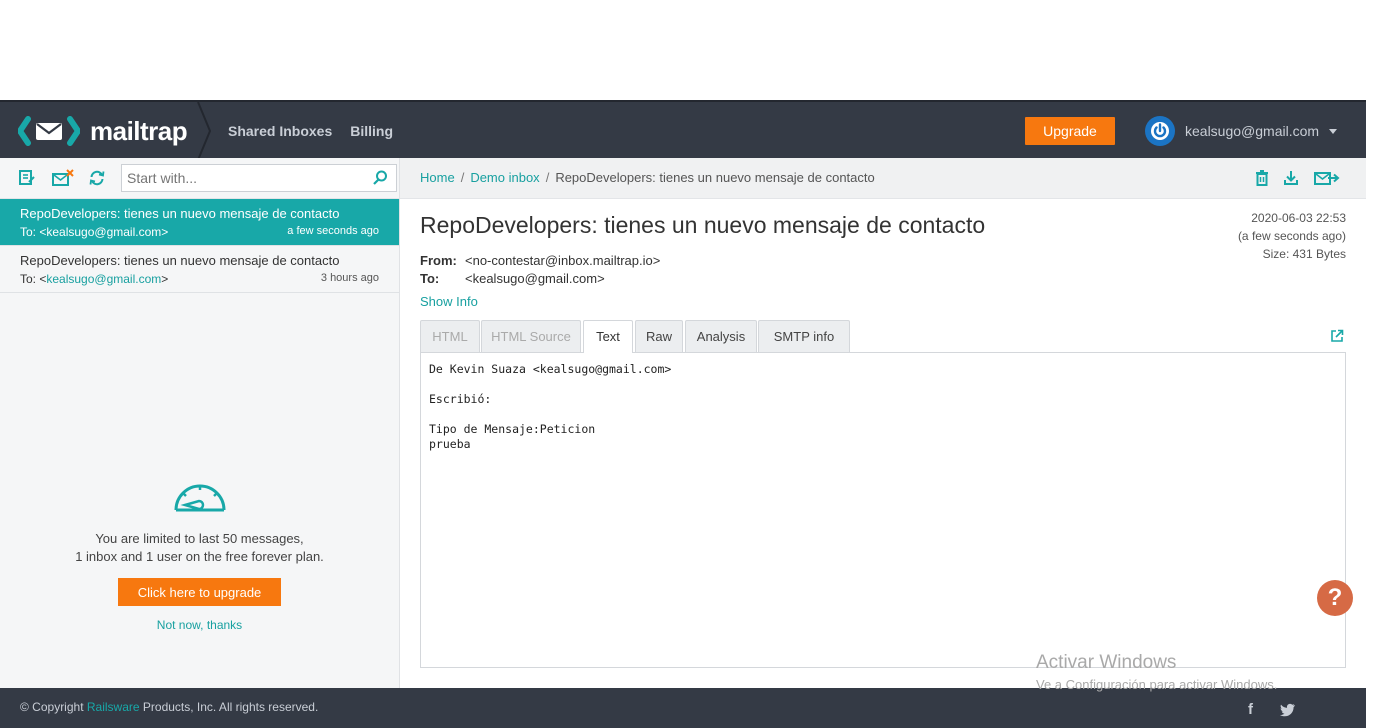  Describe the element at coordinates (449, 301) in the screenshot. I see `show-info-link: Show Info` at that location.